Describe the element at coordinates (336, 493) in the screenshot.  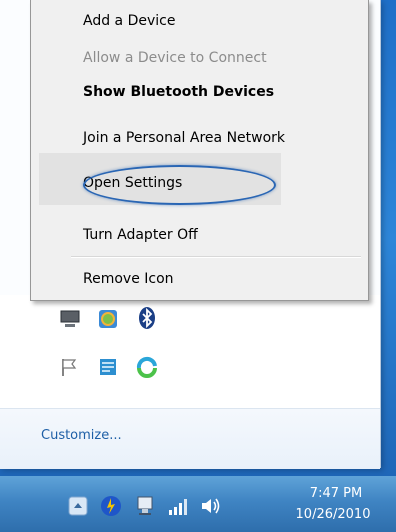
I see `clock-time: 7:47 PM` at that location.